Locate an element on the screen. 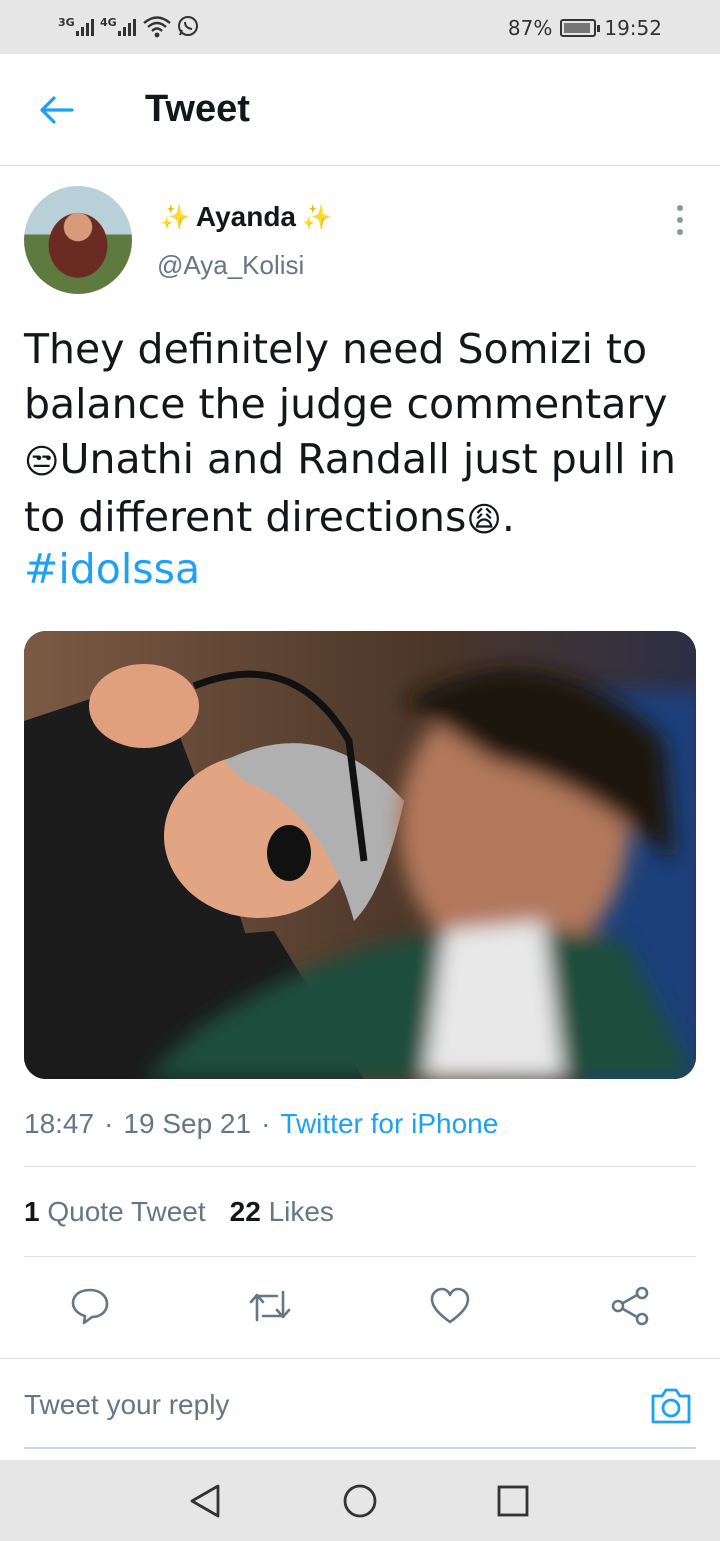 The image size is (720, 1541). author-handle: @Aya_Kolisi is located at coordinates (230, 265).